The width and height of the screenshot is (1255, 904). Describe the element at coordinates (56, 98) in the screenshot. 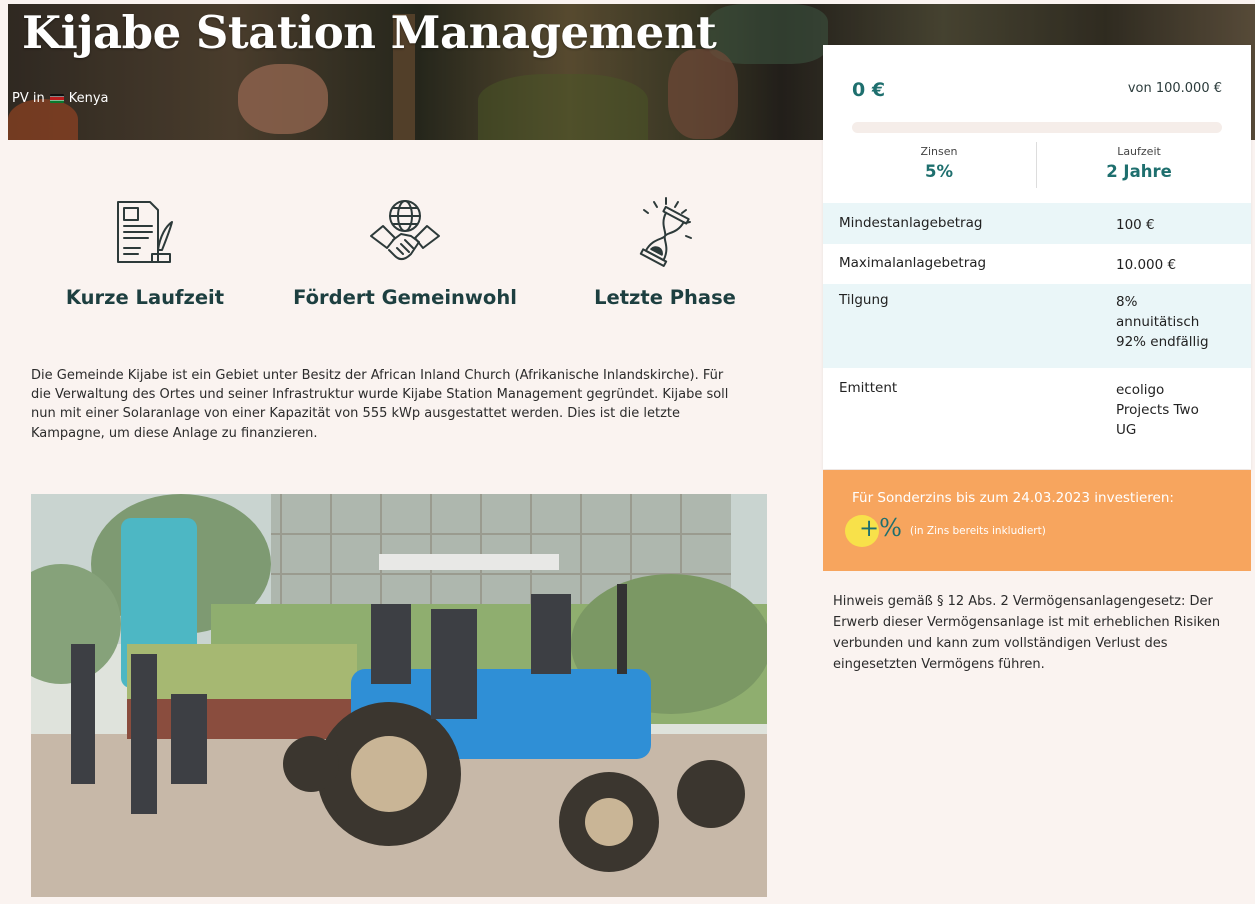

I see `kenya-flag-icon` at that location.